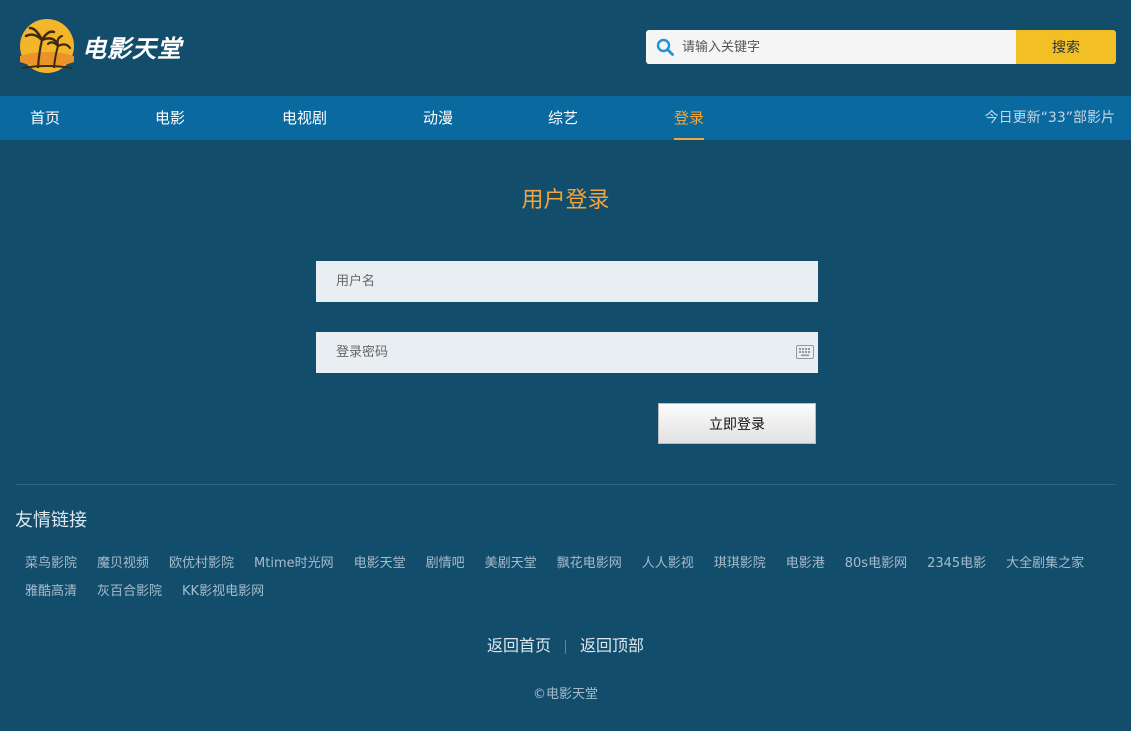 The image size is (1131, 731). Describe the element at coordinates (511, 564) in the screenshot. I see `friend-link: 美剧天堂` at that location.